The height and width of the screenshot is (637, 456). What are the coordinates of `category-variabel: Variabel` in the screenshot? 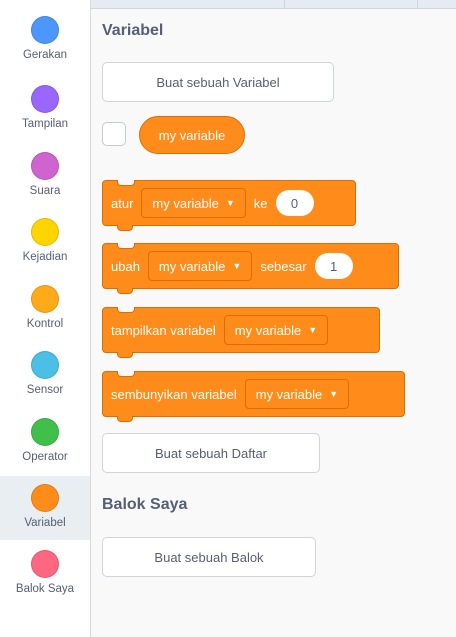 It's located at (45, 508).